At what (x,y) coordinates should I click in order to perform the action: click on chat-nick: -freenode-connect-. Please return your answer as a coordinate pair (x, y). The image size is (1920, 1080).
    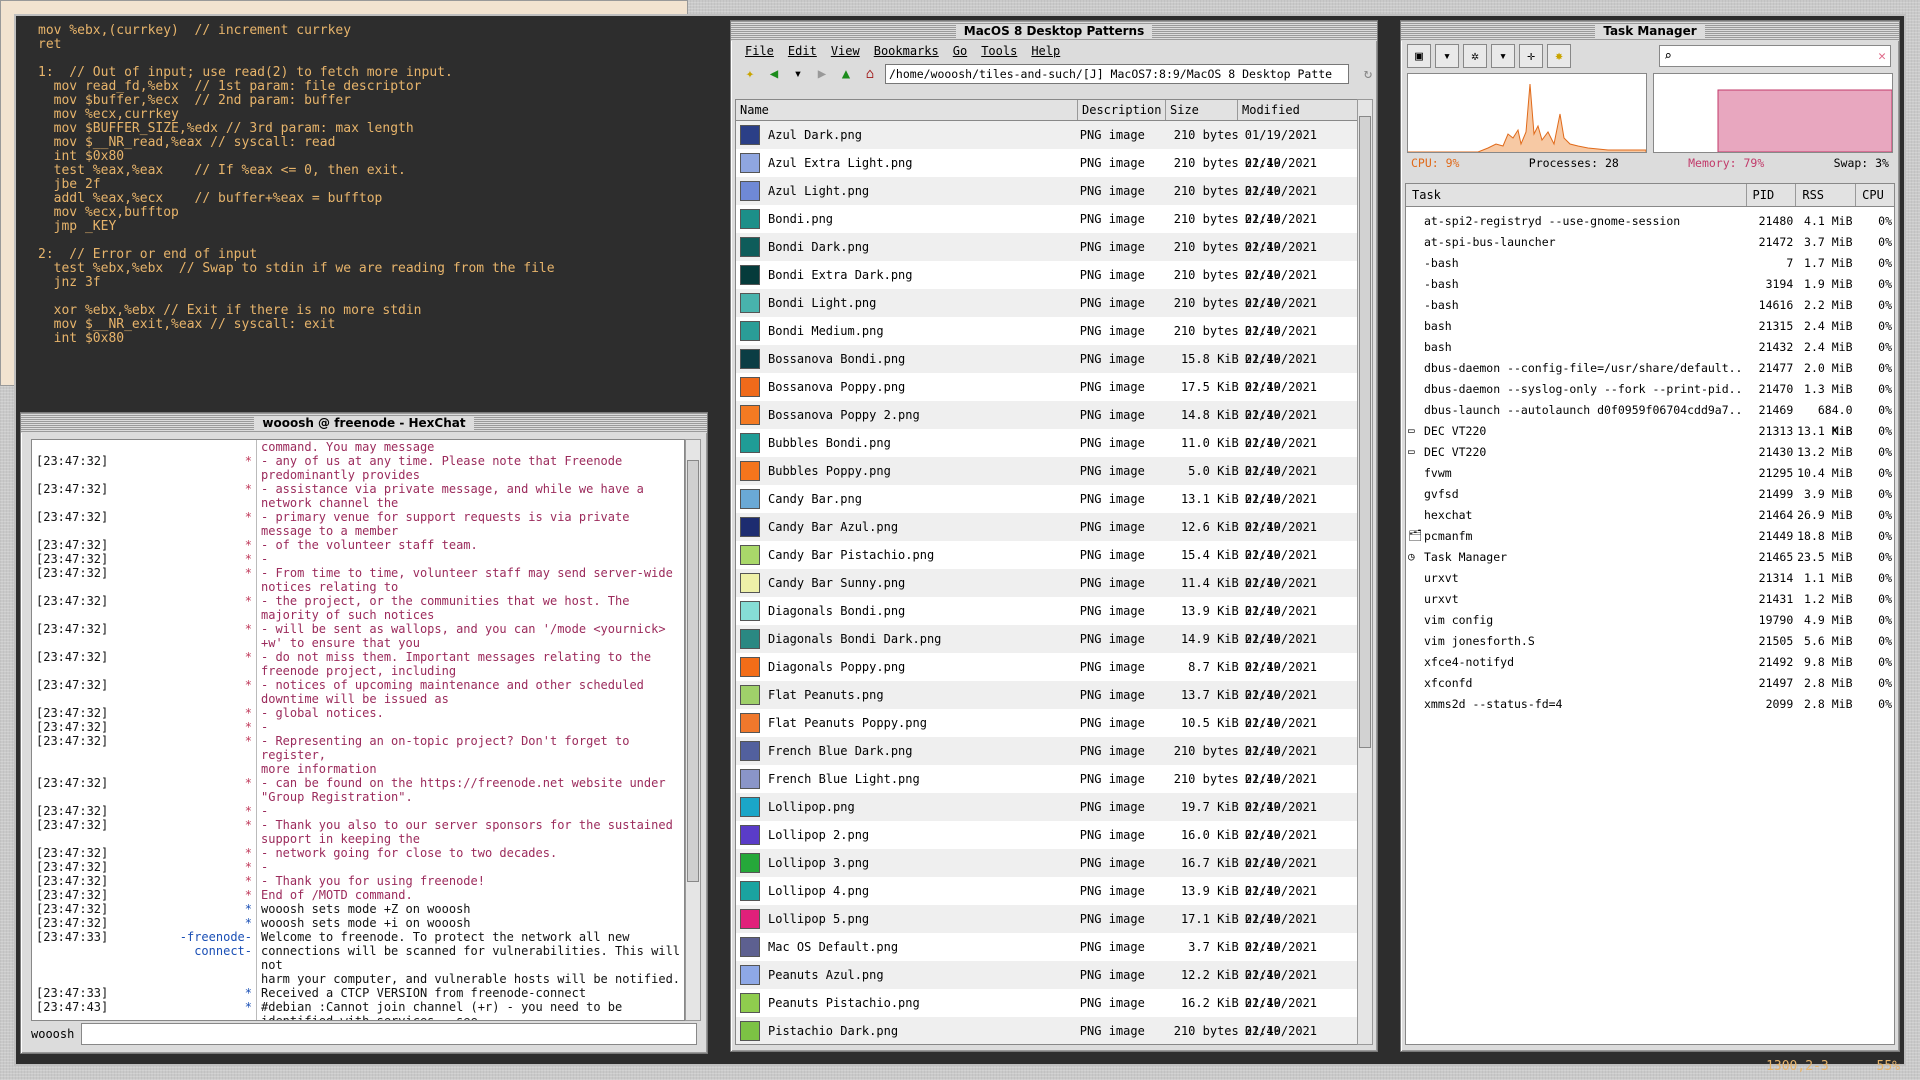
    Looking at the image, I should click on (215, 958).